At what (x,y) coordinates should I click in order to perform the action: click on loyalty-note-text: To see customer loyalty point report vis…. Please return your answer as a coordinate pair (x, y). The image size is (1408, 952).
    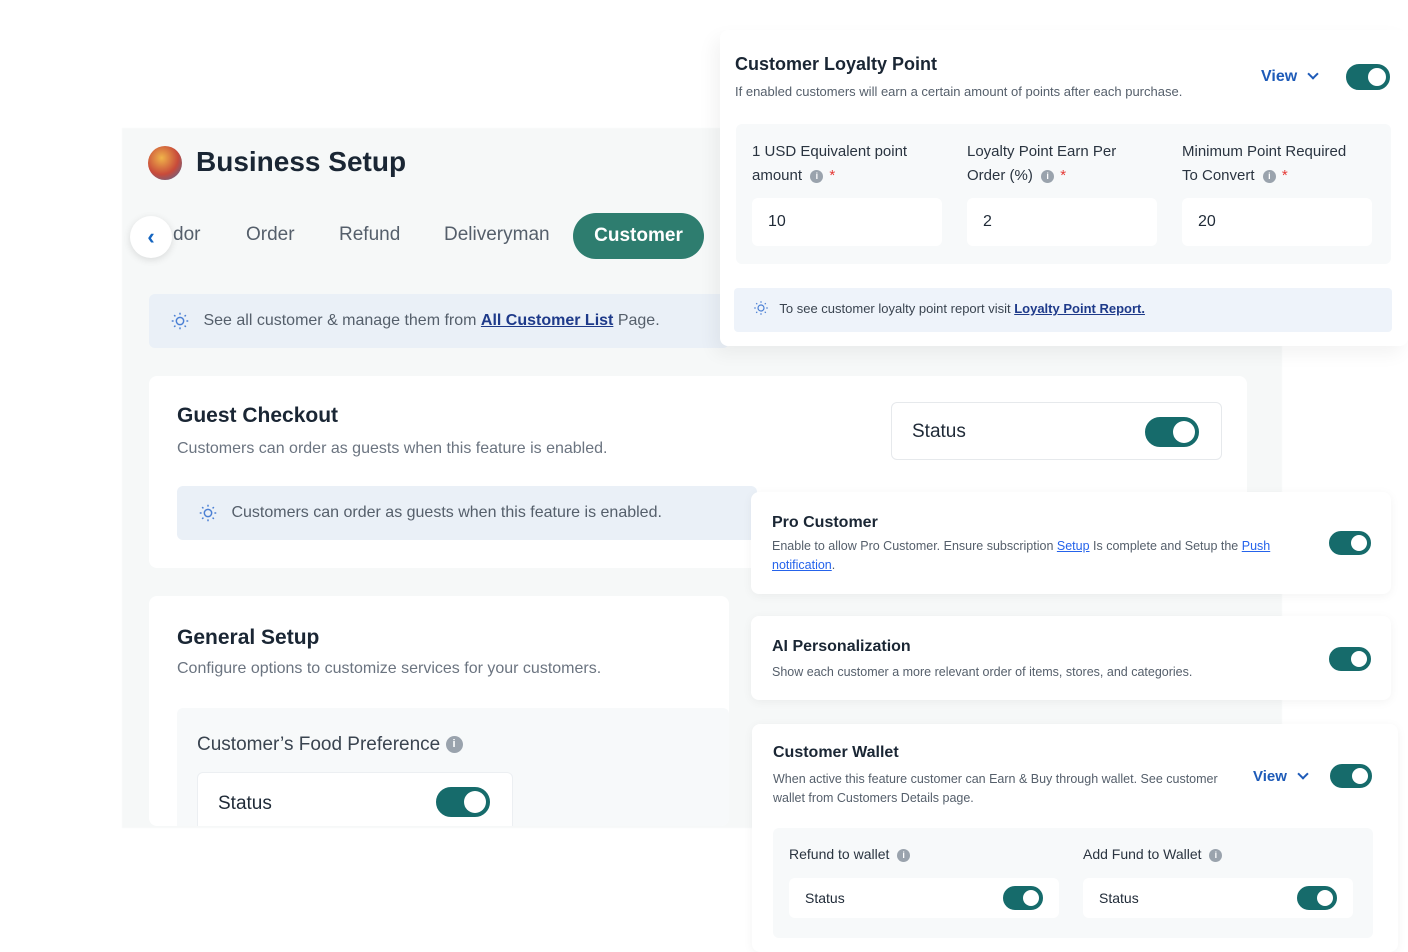
    Looking at the image, I should click on (897, 308).